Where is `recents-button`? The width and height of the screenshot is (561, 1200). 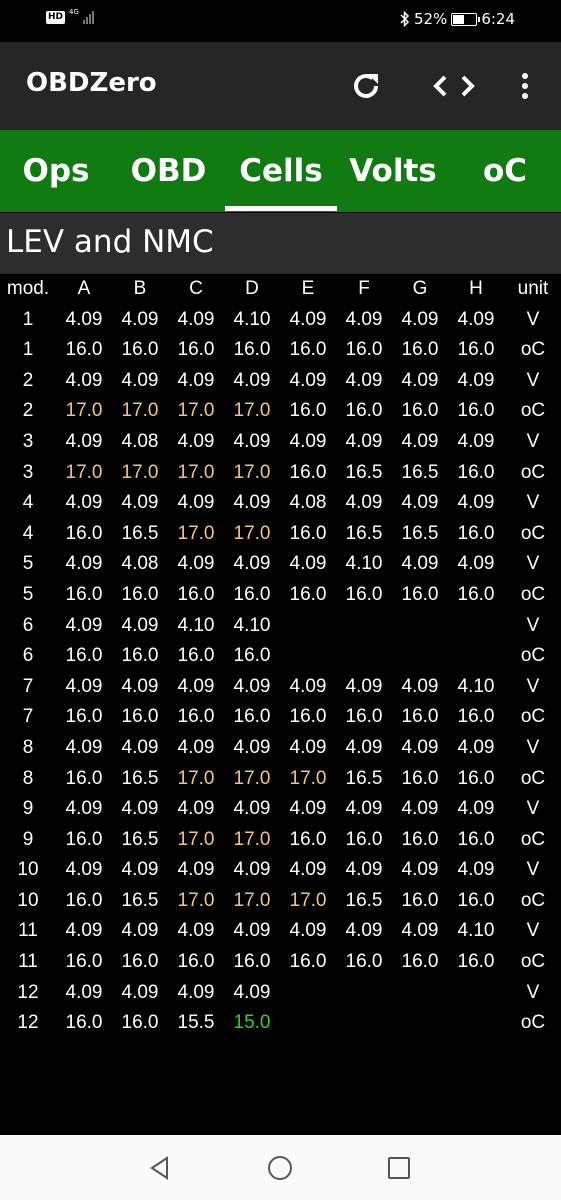 recents-button is located at coordinates (399, 1168).